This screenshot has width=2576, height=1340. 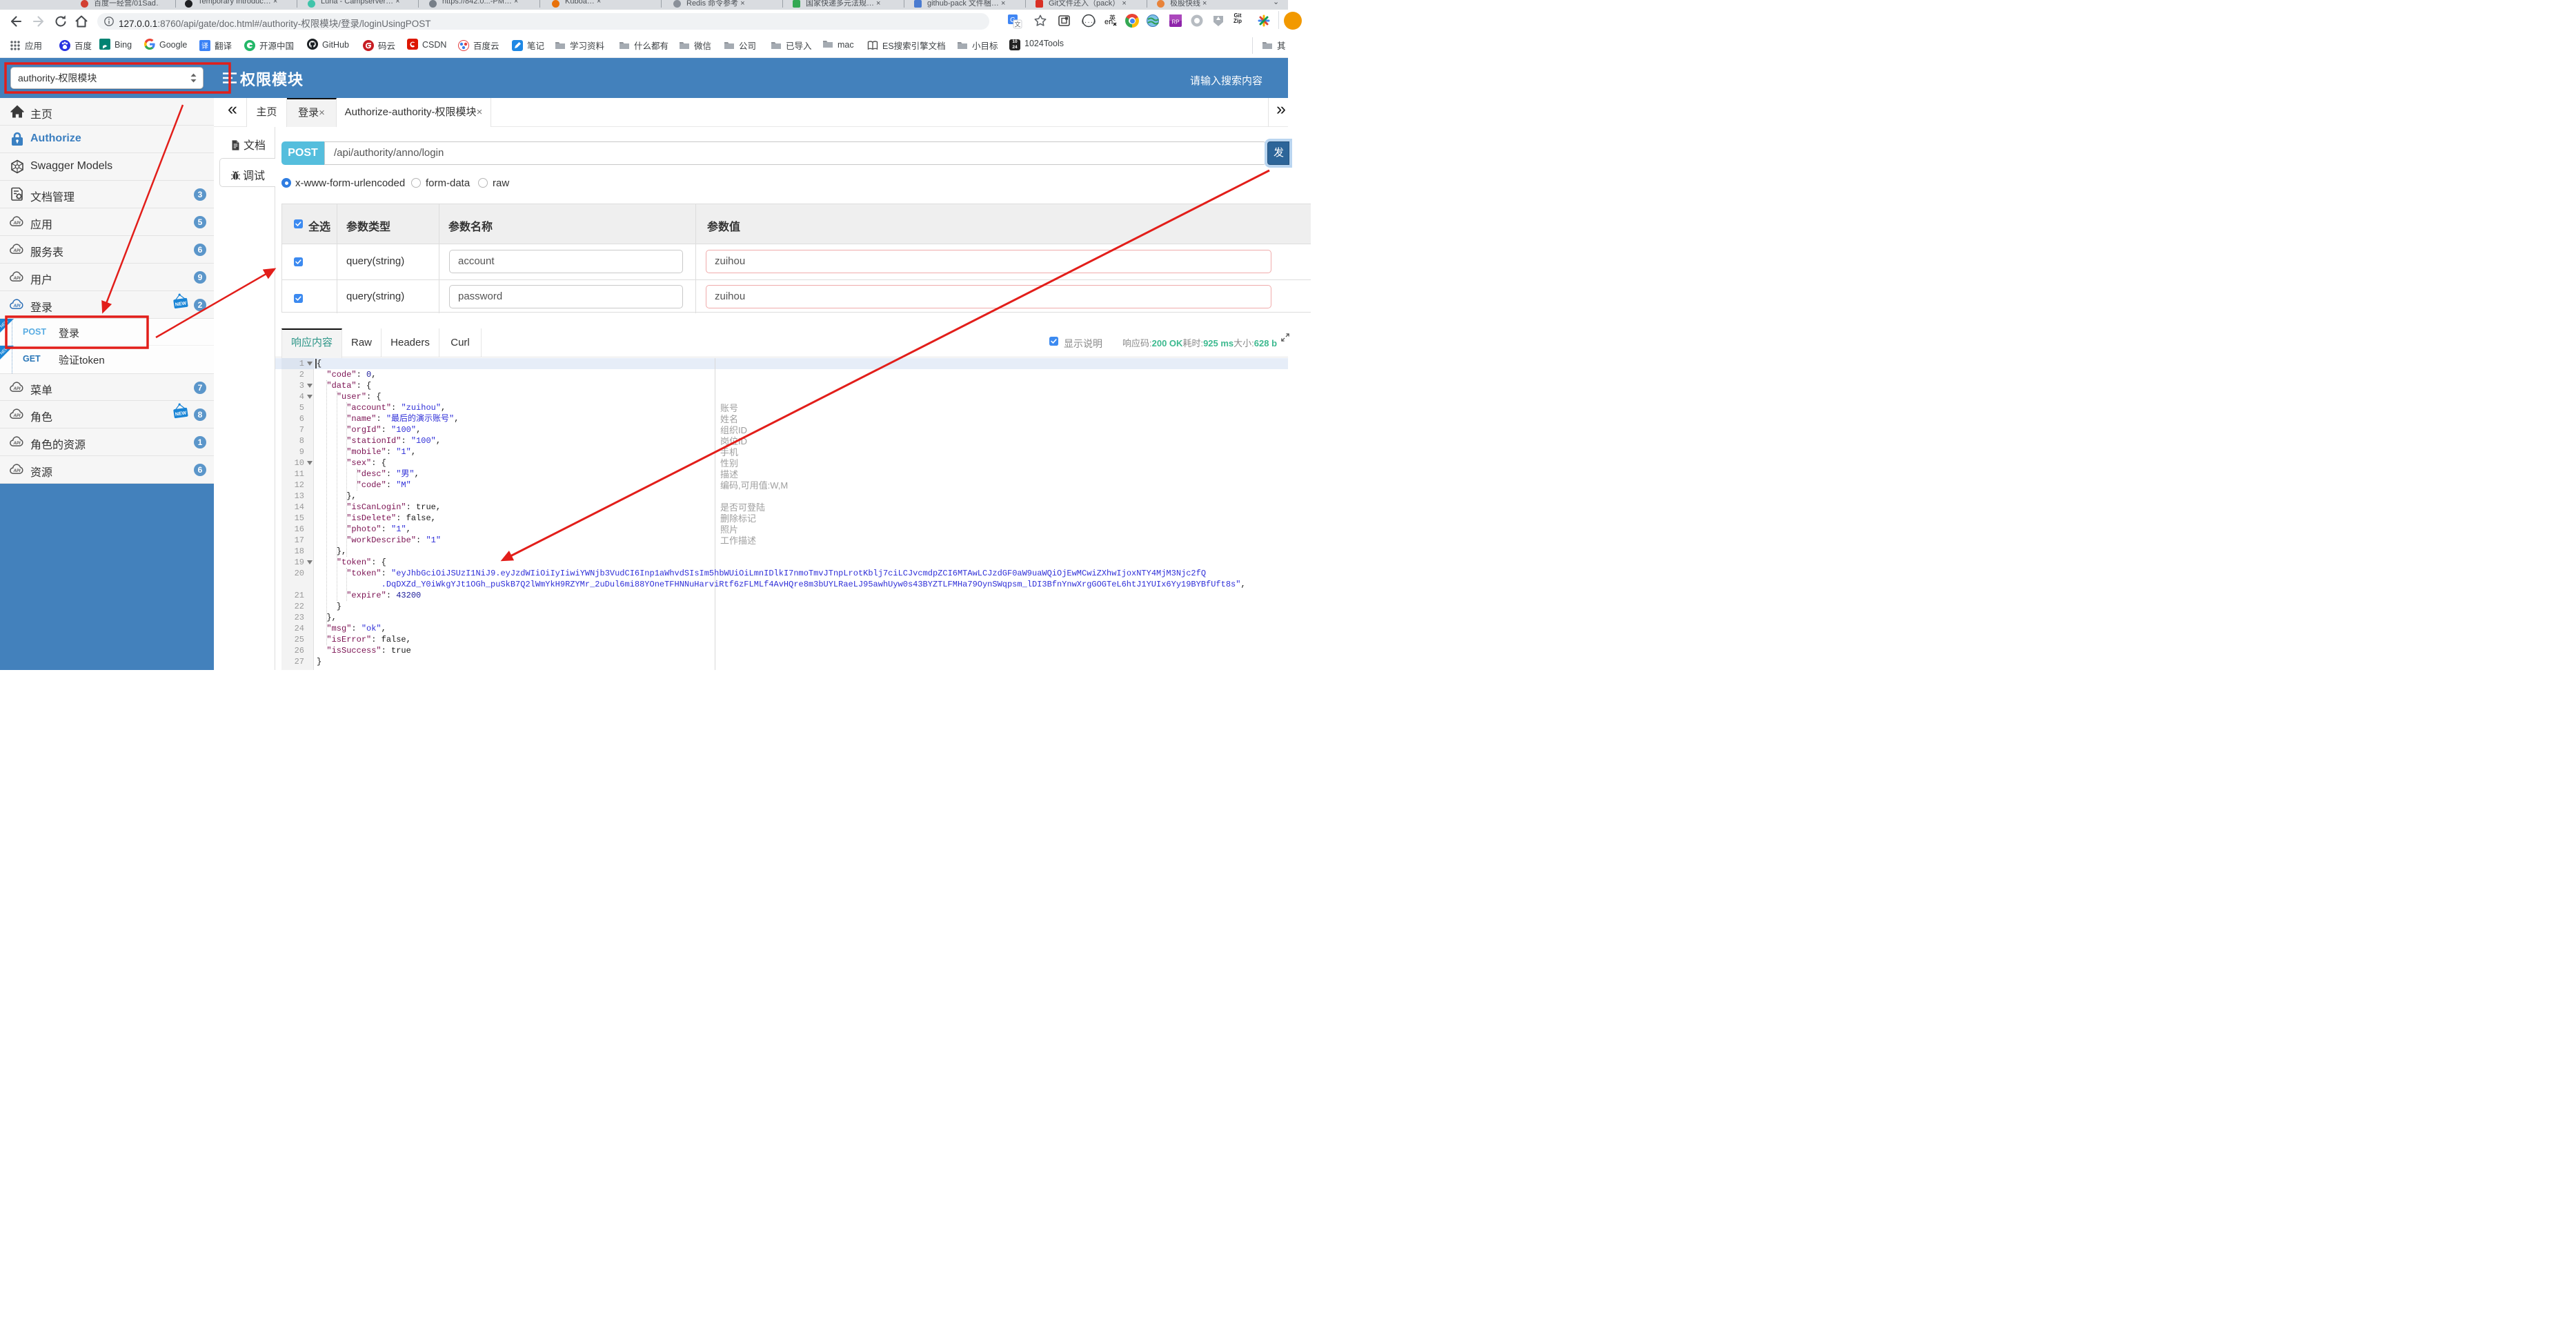 I want to click on svg-text: 译, so click(x=204, y=46).